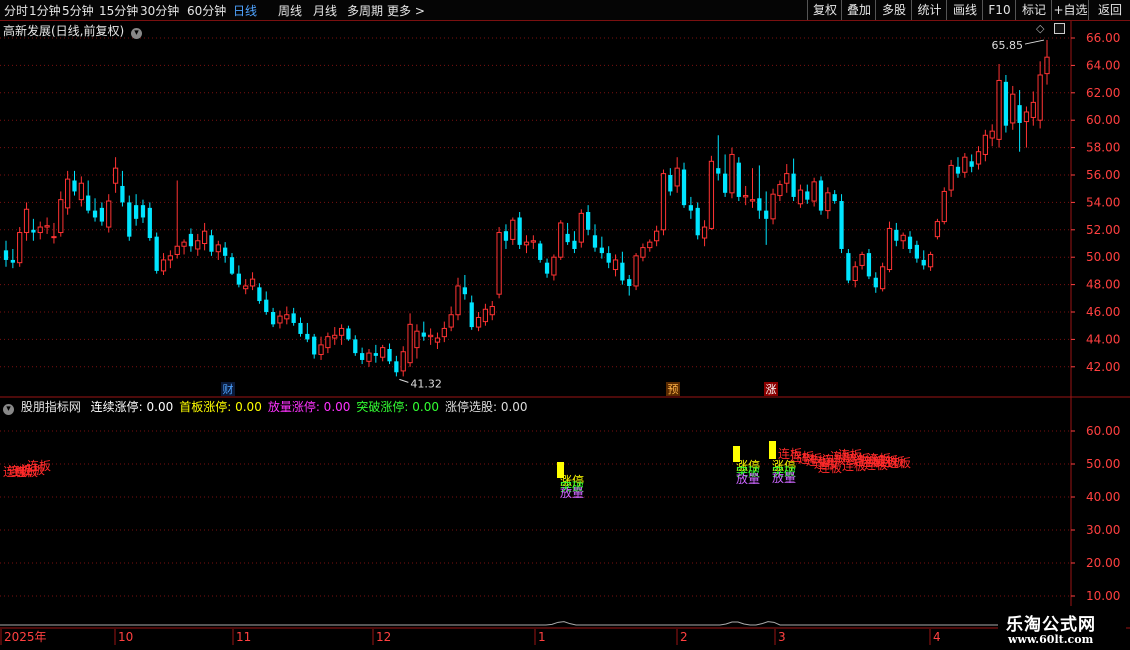 Image resolution: width=1130 pixels, height=650 pixels. What do you see at coordinates (426, 383) in the screenshot?
I see `low-price-label: 41.32` at bounding box center [426, 383].